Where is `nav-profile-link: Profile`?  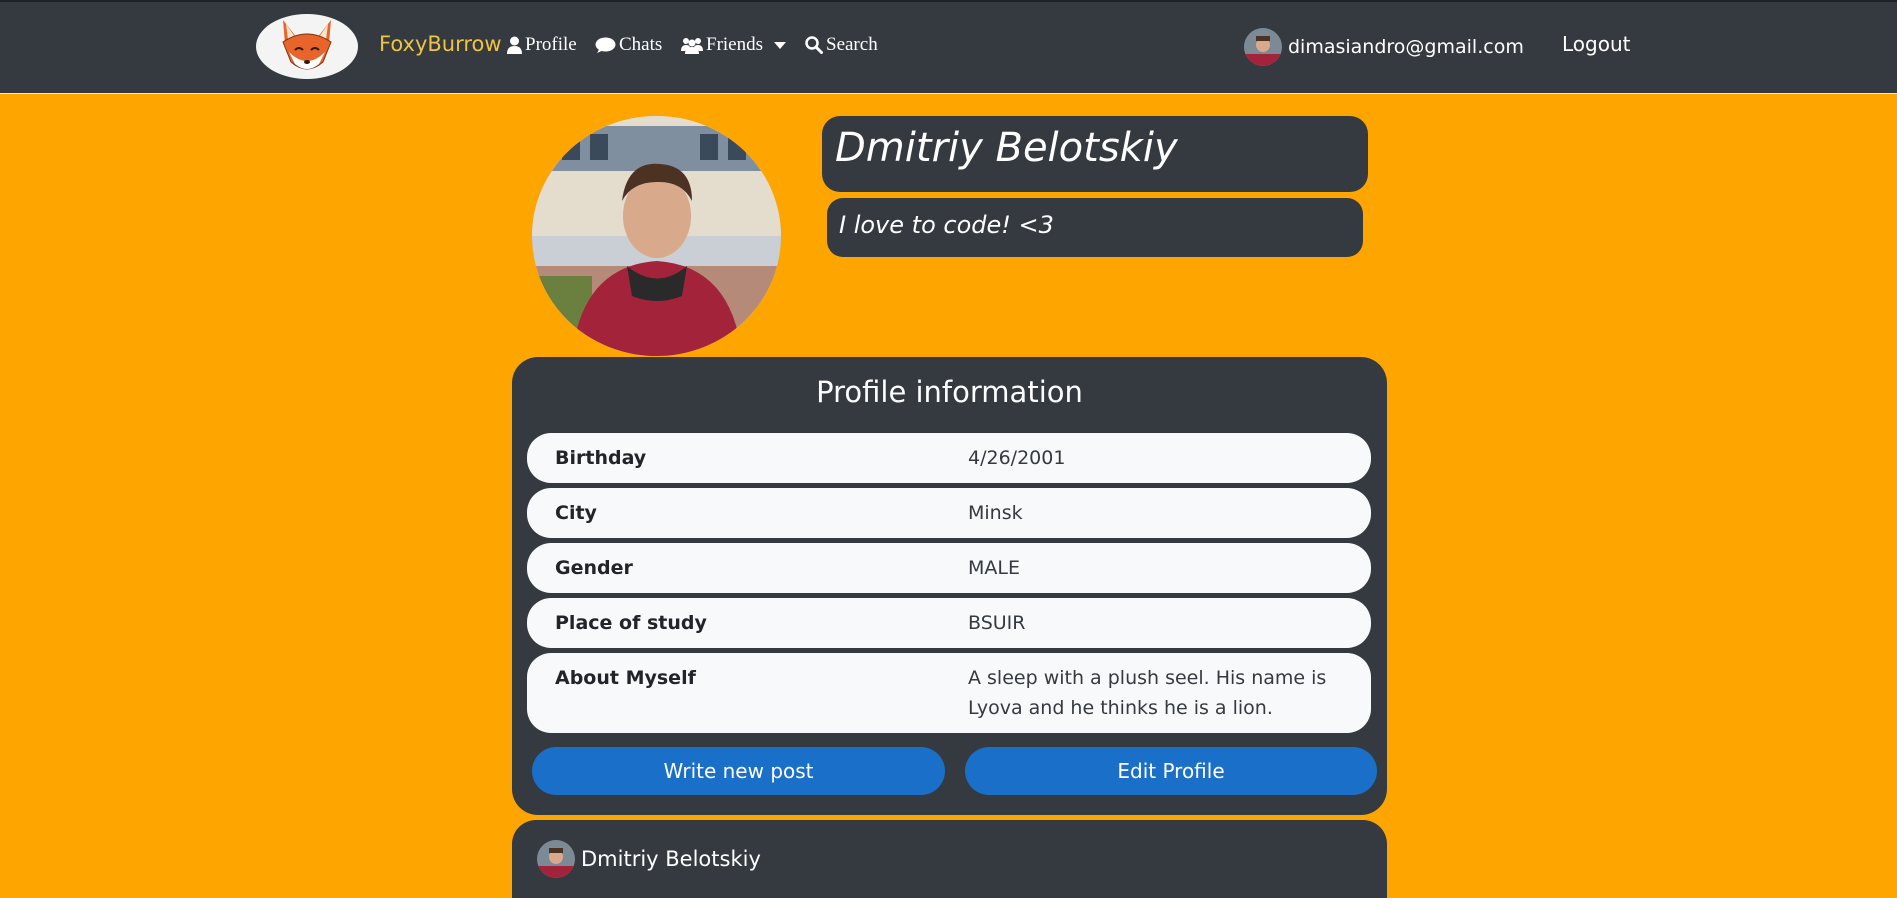 nav-profile-link: Profile is located at coordinates (542, 45).